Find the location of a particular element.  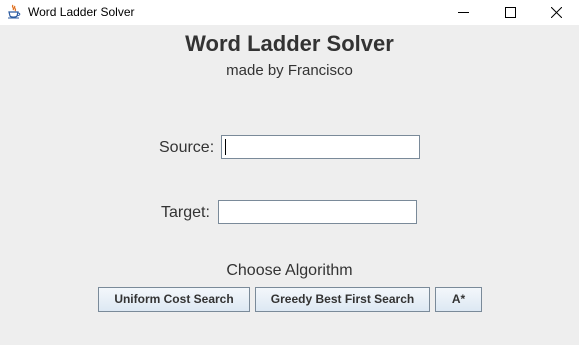

greedy-best-first-search-button: Greedy Best First Search is located at coordinates (342, 299).